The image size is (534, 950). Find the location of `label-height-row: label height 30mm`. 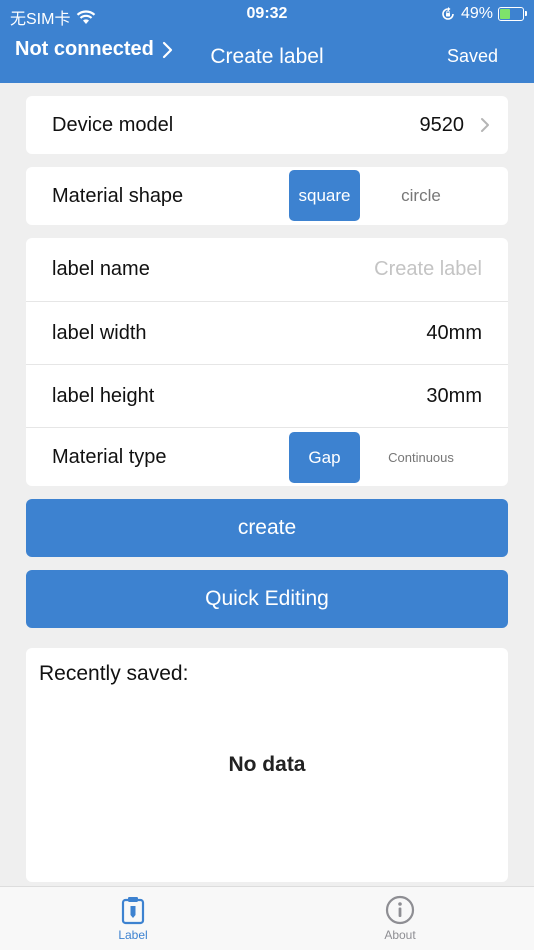

label-height-row: label height 30mm is located at coordinates (267, 395).